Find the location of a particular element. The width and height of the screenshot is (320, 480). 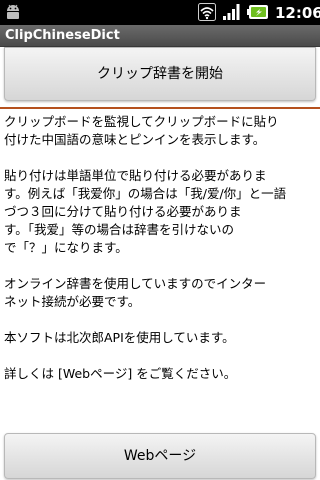

description-paragraph-details: 詳しくは [Webページ] をご覧ください。 is located at coordinates (120, 373).